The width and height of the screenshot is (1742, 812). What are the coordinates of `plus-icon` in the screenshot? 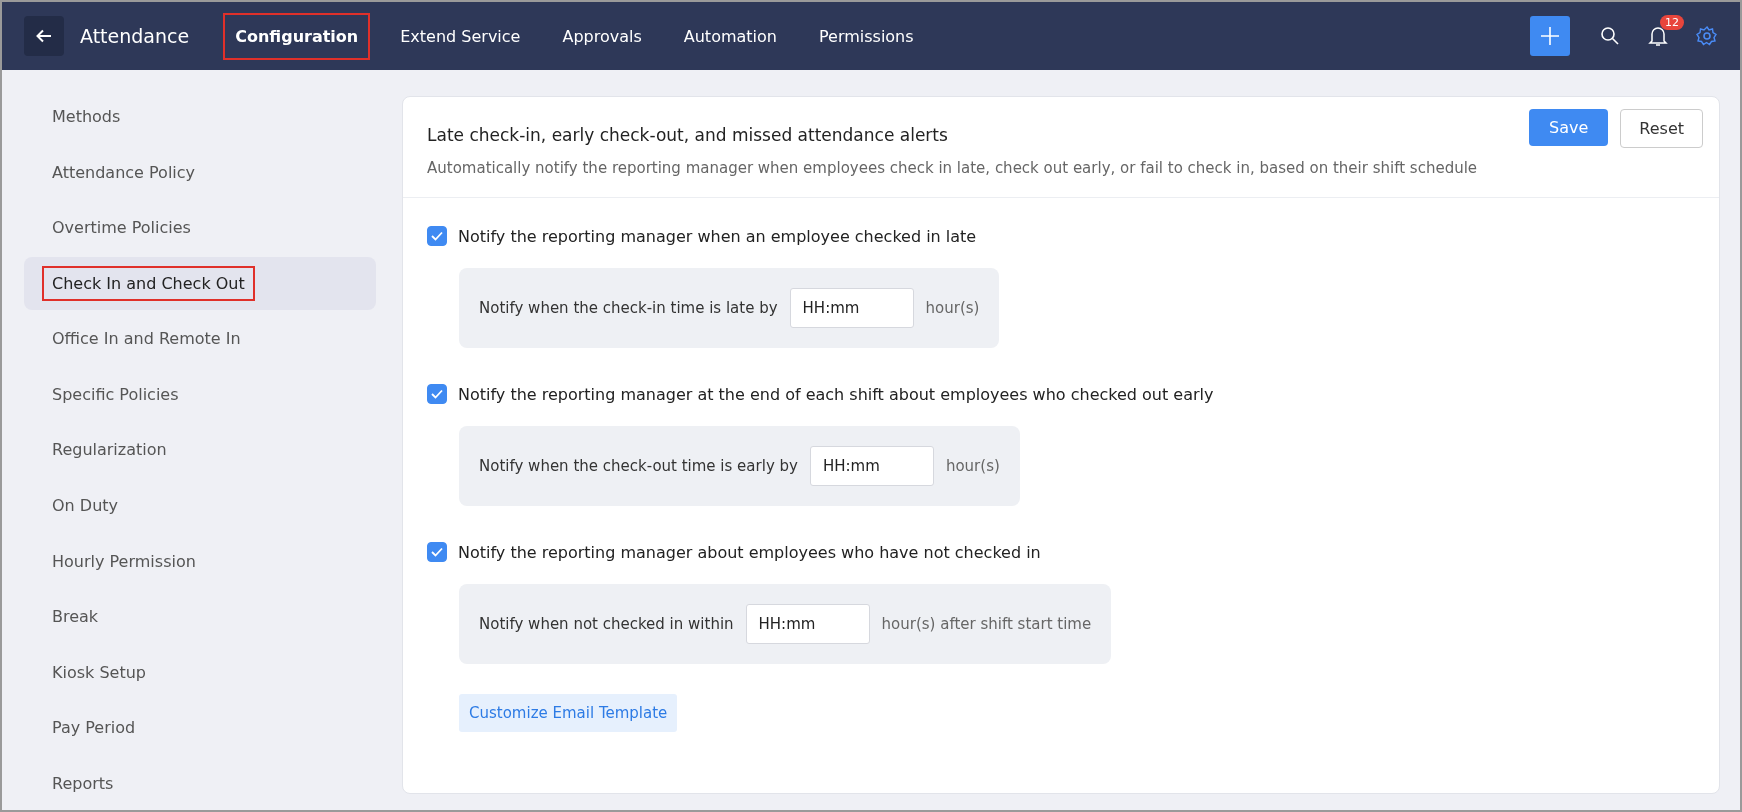 It's located at (1550, 36).